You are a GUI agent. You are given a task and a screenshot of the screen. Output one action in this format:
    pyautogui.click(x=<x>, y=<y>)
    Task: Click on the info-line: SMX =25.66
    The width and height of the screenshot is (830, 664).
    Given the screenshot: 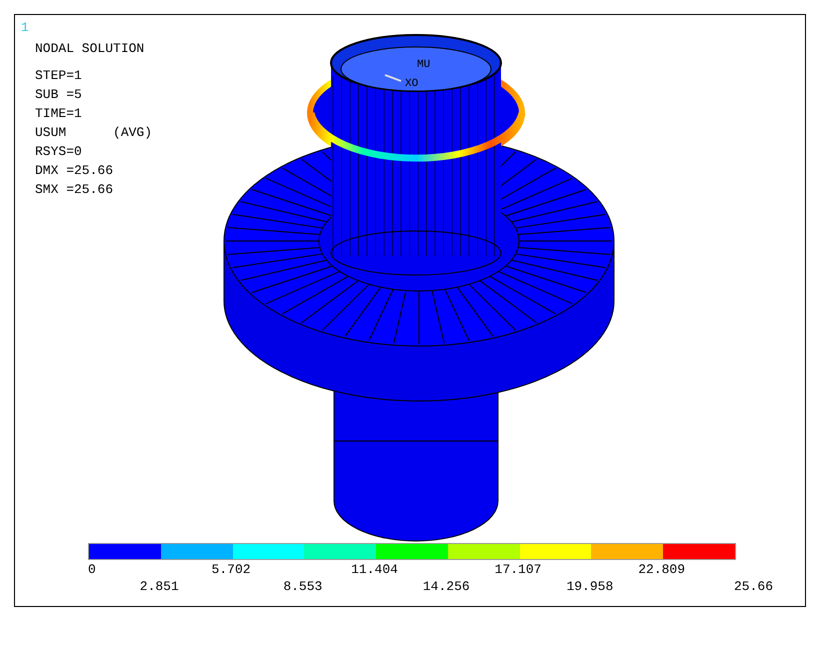 What is the action you would take?
    pyautogui.click(x=74, y=190)
    